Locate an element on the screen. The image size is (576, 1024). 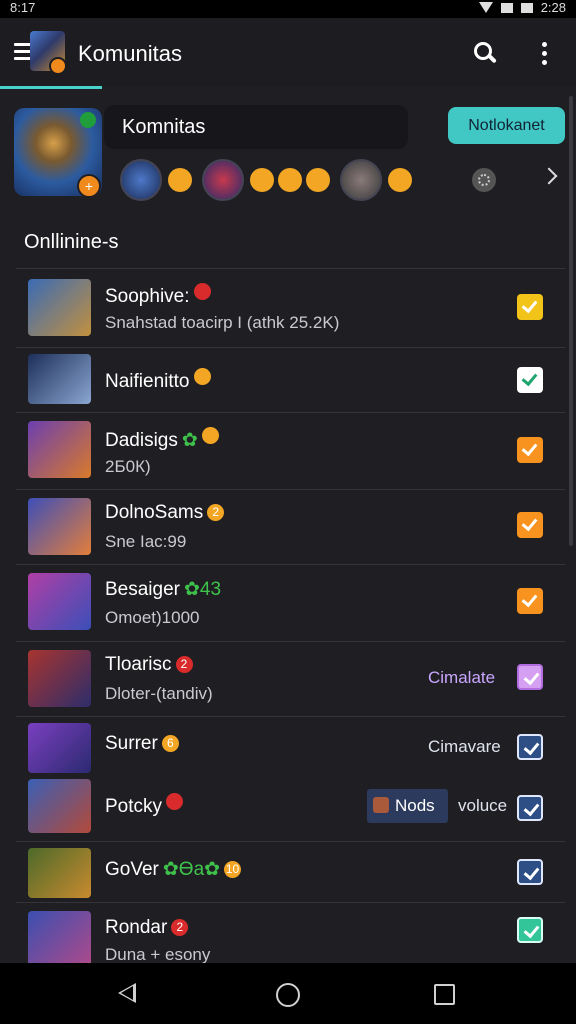
item-tag: Cimavare is located at coordinates (464, 746).